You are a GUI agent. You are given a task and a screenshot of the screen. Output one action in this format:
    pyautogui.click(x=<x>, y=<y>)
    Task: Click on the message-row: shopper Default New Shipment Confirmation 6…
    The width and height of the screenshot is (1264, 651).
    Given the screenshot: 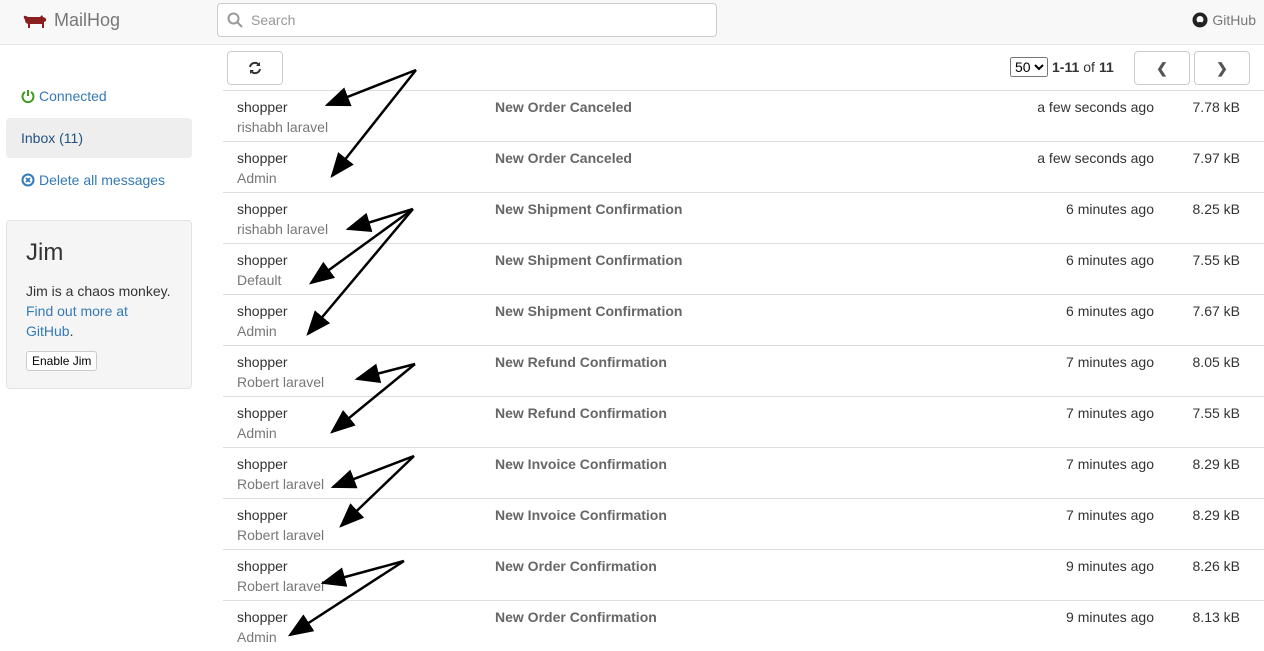 What is the action you would take?
    pyautogui.click(x=743, y=268)
    